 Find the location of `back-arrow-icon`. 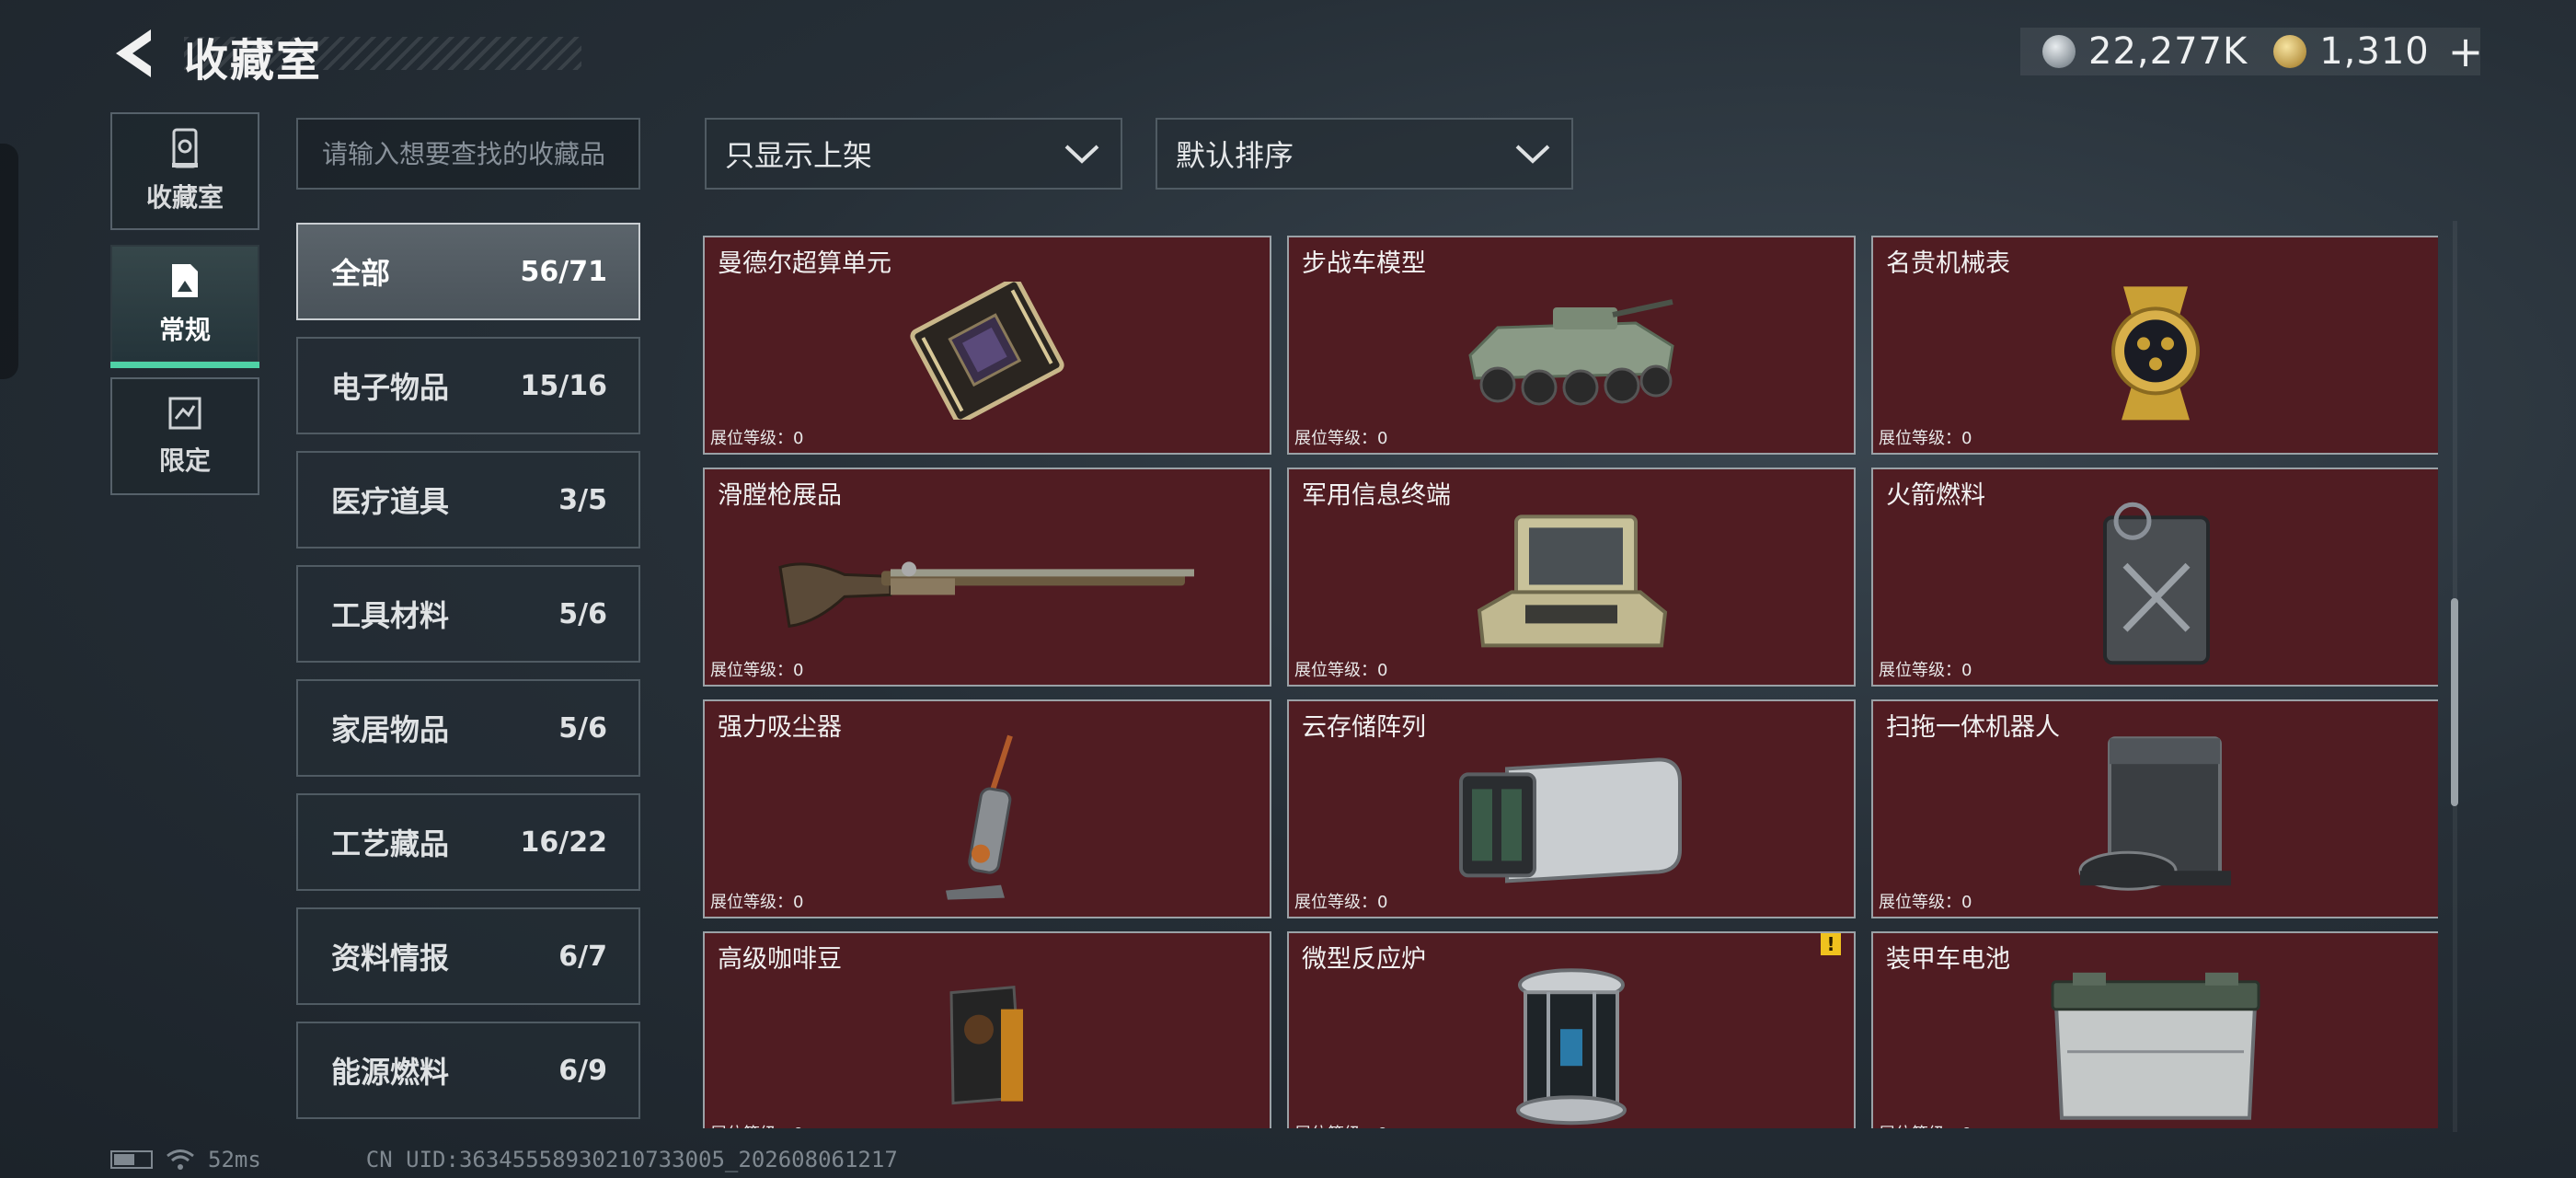

back-arrow-icon is located at coordinates (134, 53).